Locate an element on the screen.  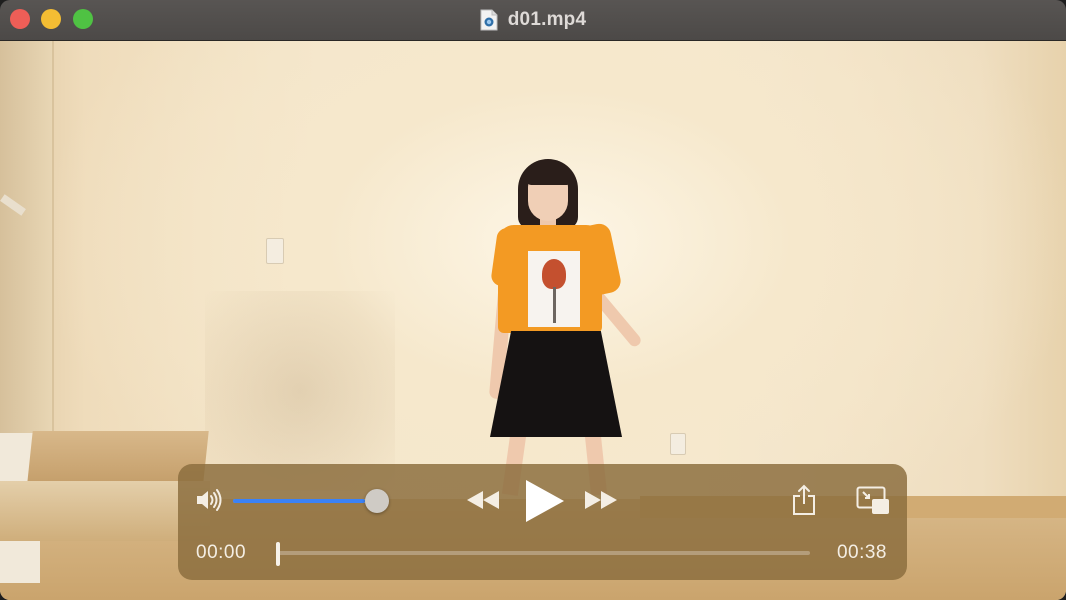
scene-left-wall is located at coordinates (26, 261).